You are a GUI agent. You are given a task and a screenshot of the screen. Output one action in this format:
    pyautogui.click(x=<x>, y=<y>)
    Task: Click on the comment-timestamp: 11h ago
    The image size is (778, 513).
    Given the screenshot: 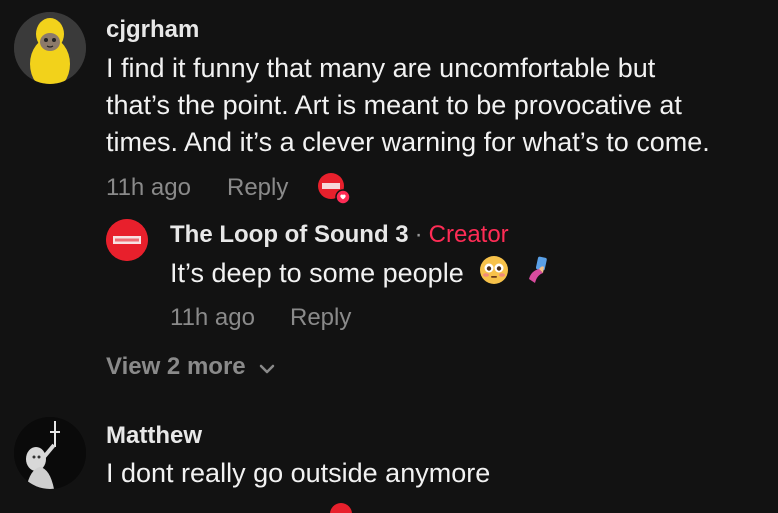 What is the action you would take?
    pyautogui.click(x=148, y=187)
    